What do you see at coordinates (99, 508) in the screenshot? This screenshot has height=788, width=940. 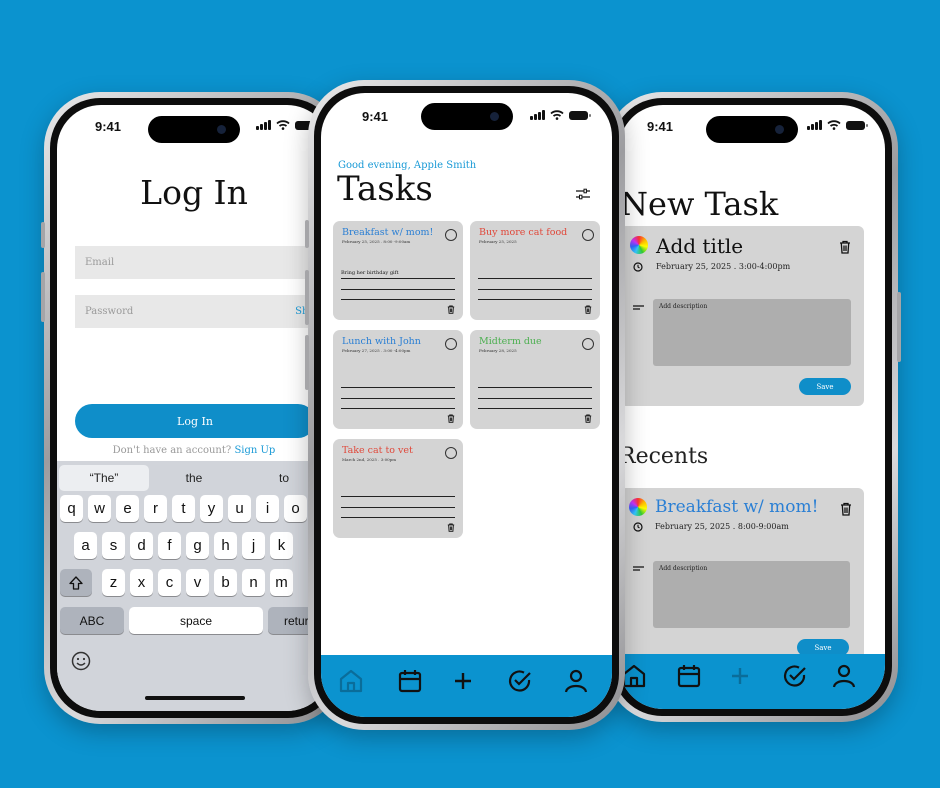 I see `key-w: w` at bounding box center [99, 508].